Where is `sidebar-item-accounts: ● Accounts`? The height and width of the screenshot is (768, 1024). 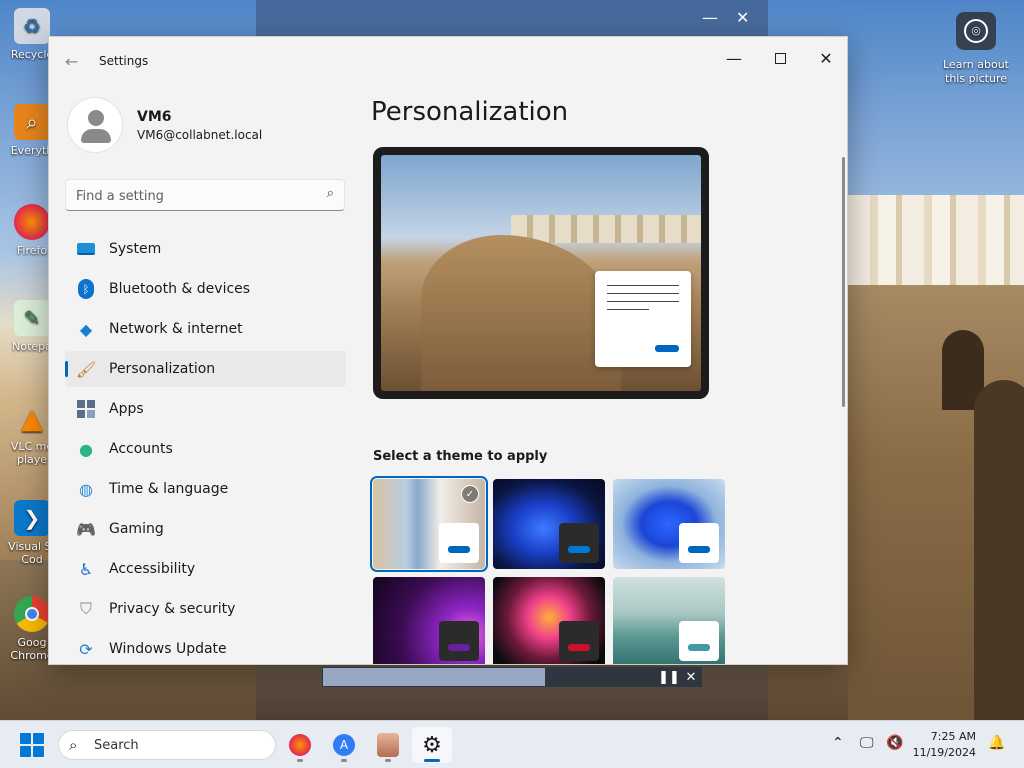 sidebar-item-accounts: ● Accounts is located at coordinates (205, 449).